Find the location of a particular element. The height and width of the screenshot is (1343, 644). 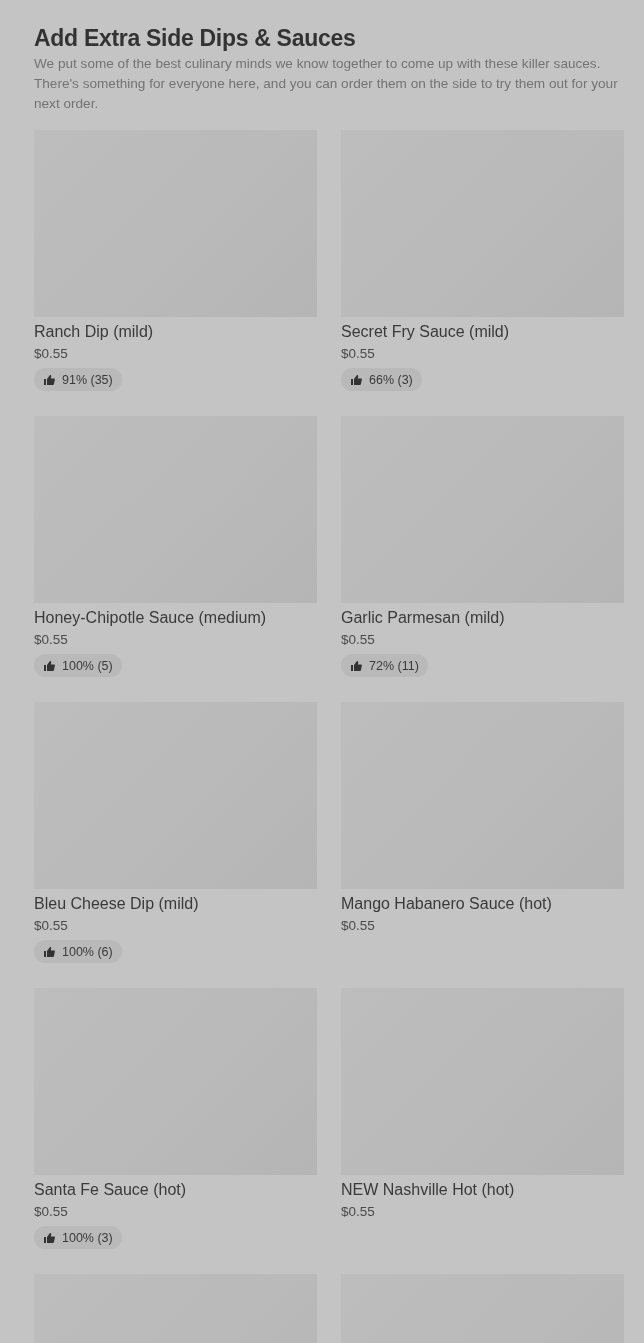

section-description: We put some of the best culinary minds we know together to come up with these killer sauces. There's something for everyone here, and you can order them on the side to try them out for your next order. is located at coordinates (326, 84).